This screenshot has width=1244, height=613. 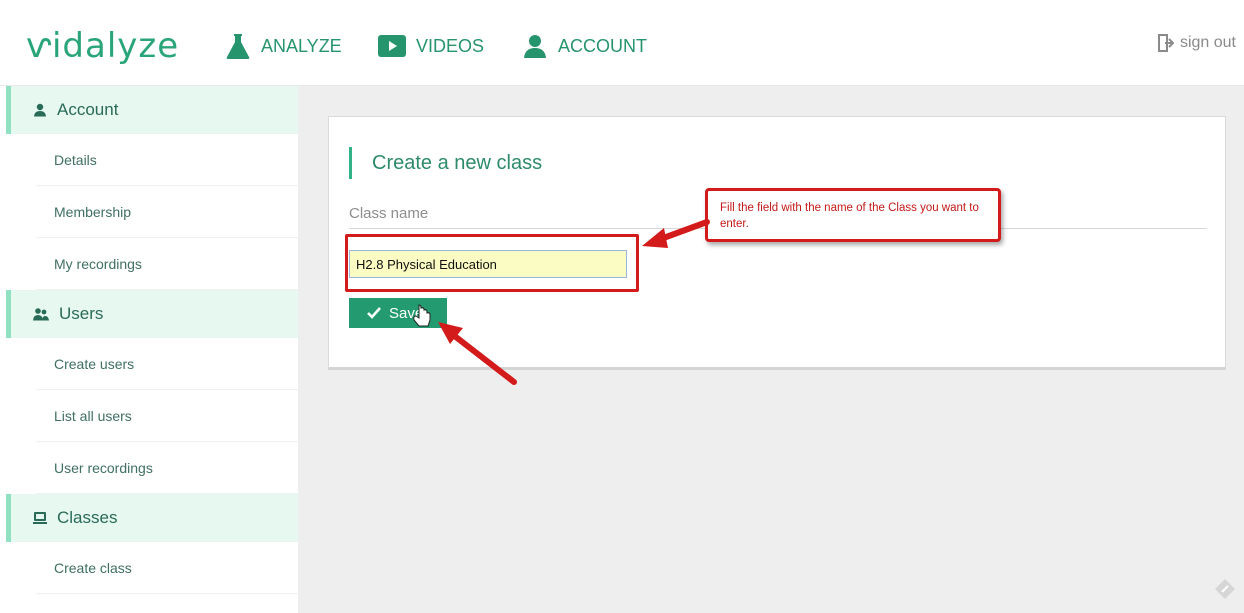 What do you see at coordinates (1207, 42) in the screenshot?
I see `sign-out-label: sign out` at bounding box center [1207, 42].